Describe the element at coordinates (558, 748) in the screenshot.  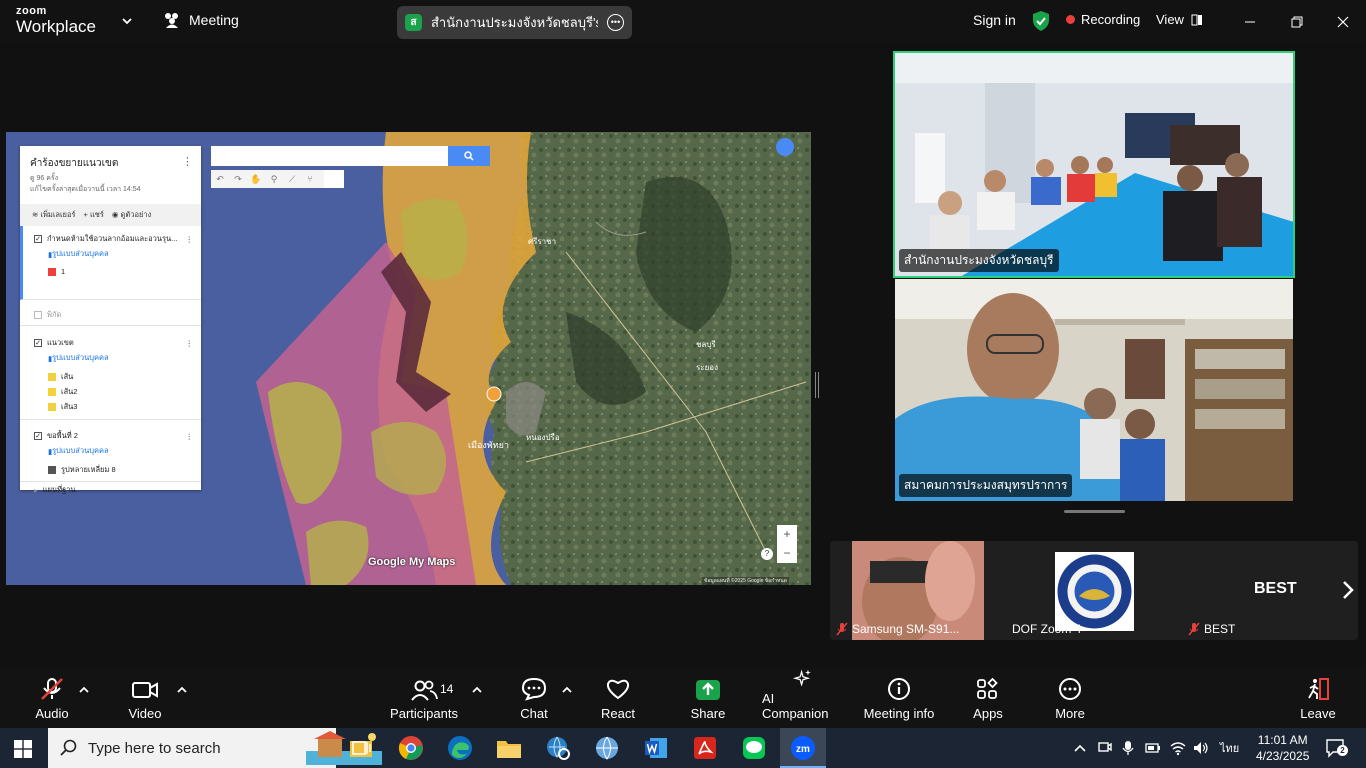
I see `network-app-icon` at that location.